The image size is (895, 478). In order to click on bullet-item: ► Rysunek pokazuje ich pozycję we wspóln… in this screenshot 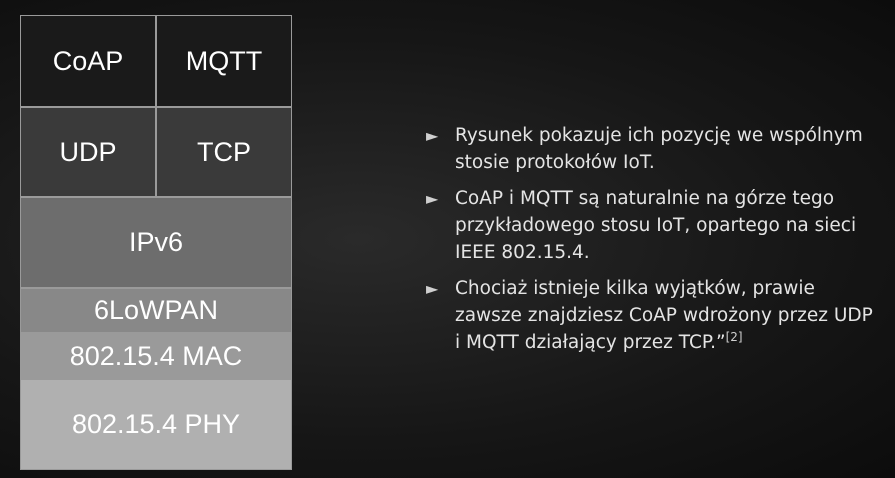, I will do `click(653, 149)`.